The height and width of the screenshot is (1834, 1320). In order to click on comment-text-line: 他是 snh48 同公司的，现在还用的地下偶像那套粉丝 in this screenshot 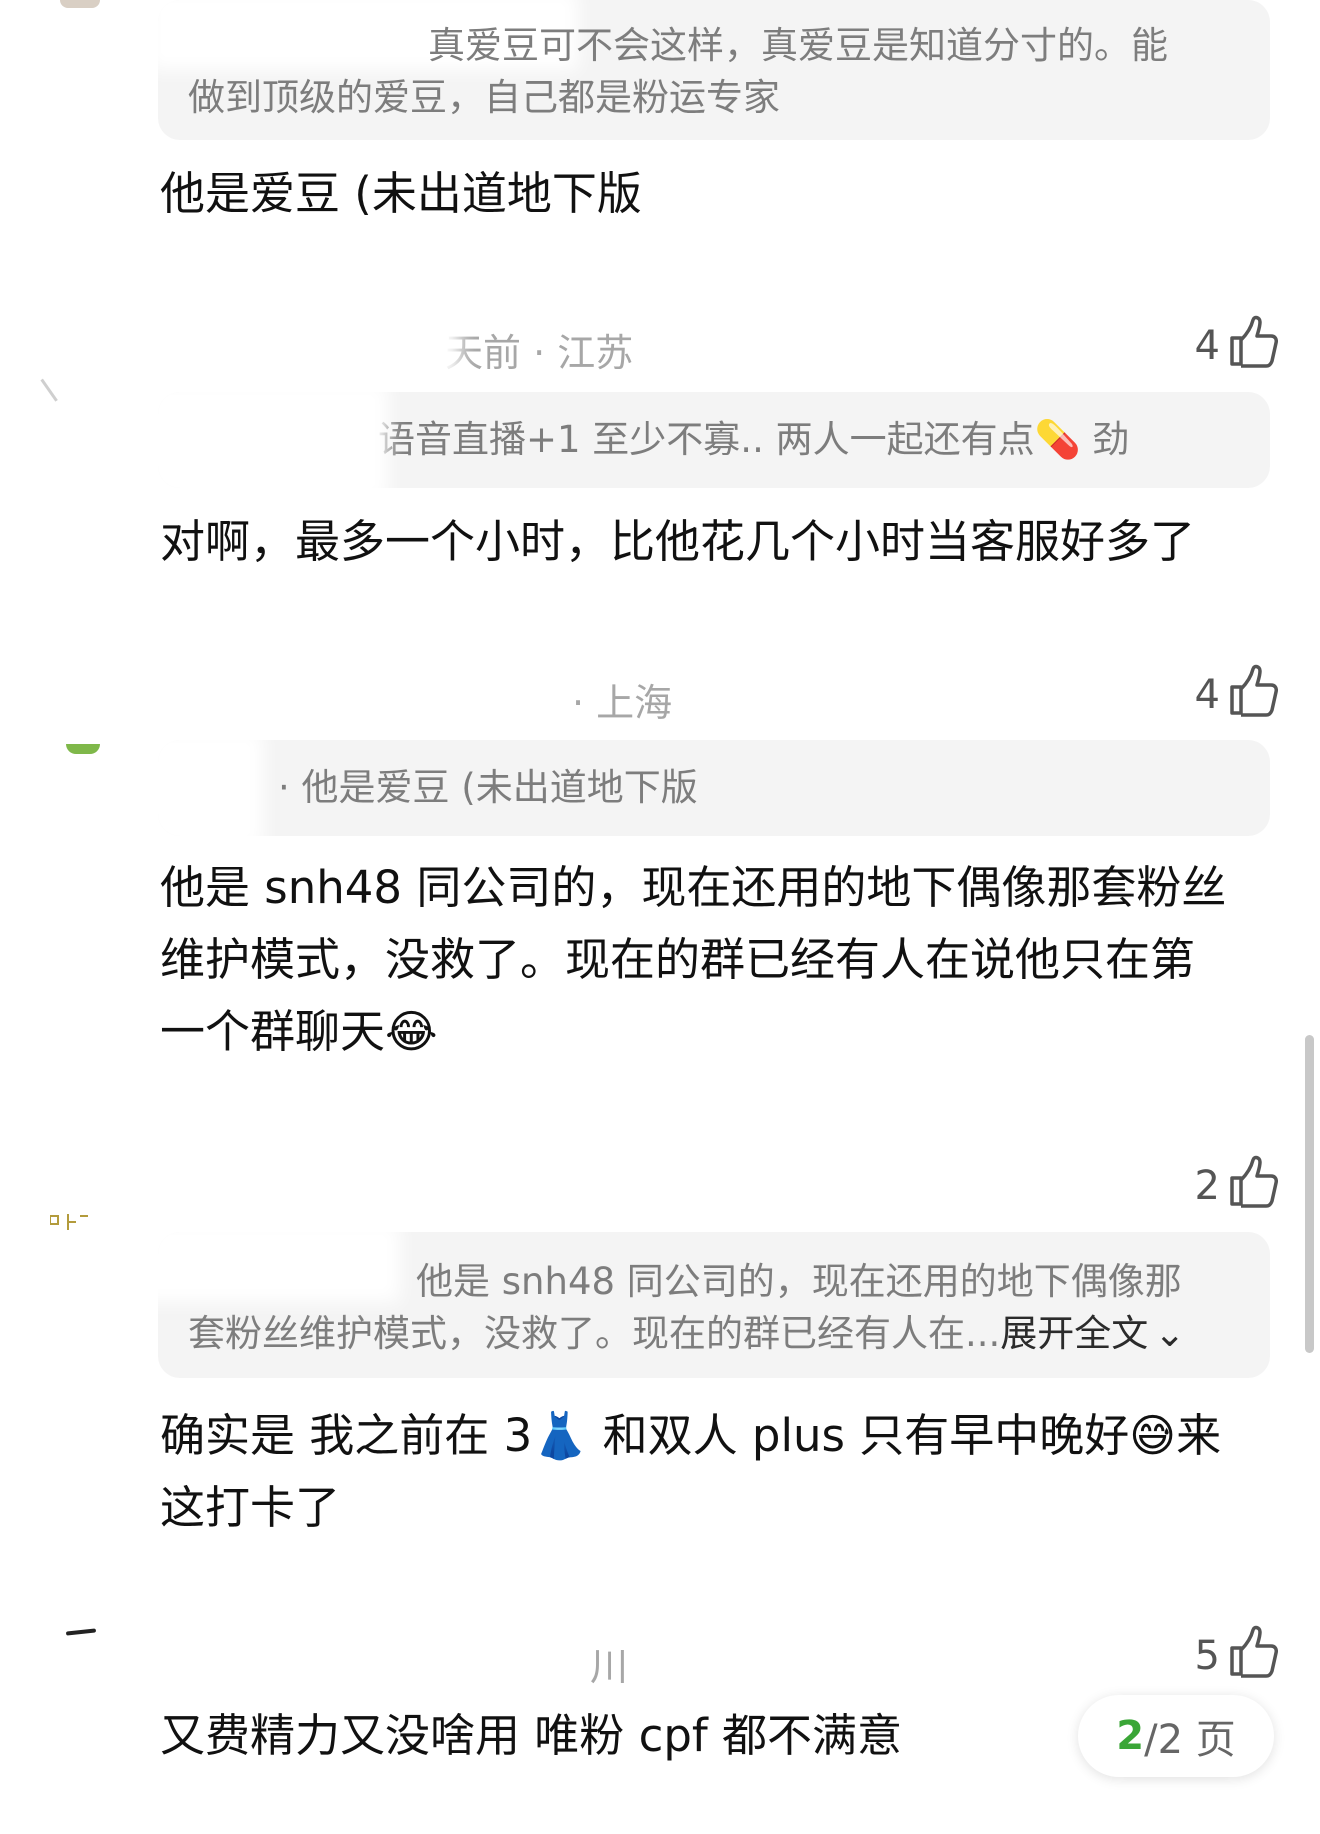, I will do `click(693, 887)`.